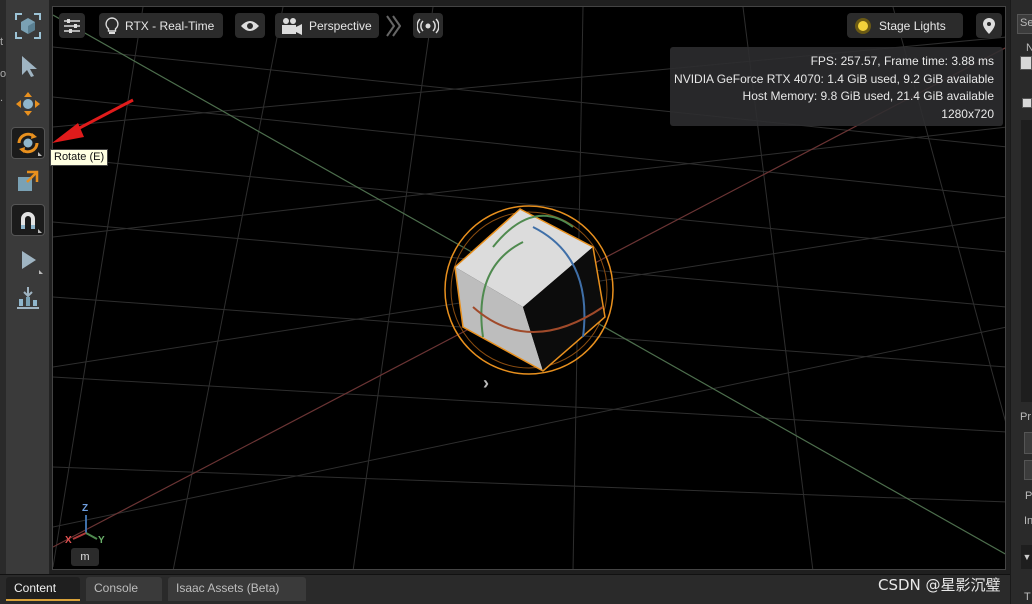  I want to click on frame-select-icon, so click(28, 26).